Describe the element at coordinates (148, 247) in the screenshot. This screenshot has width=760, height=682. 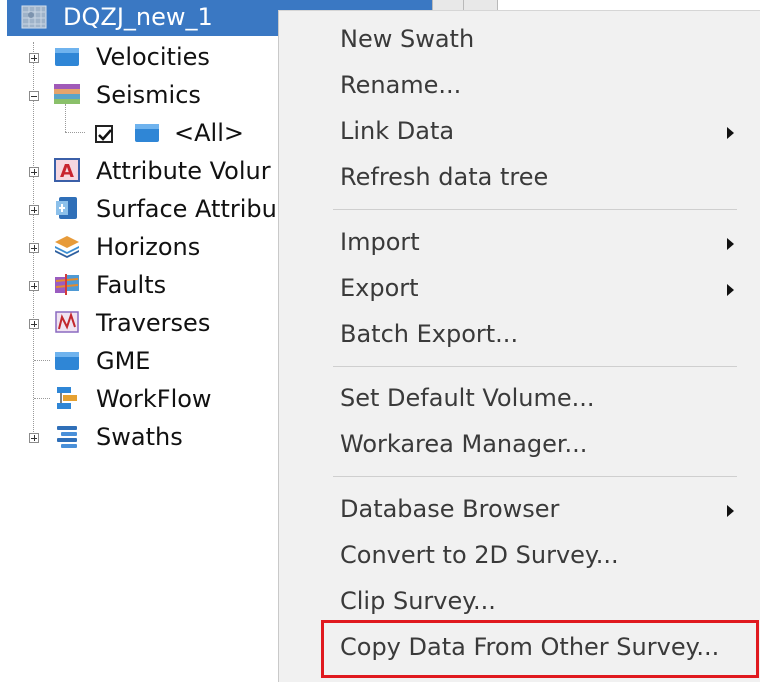
I see `tree-item-label: Horizons` at that location.